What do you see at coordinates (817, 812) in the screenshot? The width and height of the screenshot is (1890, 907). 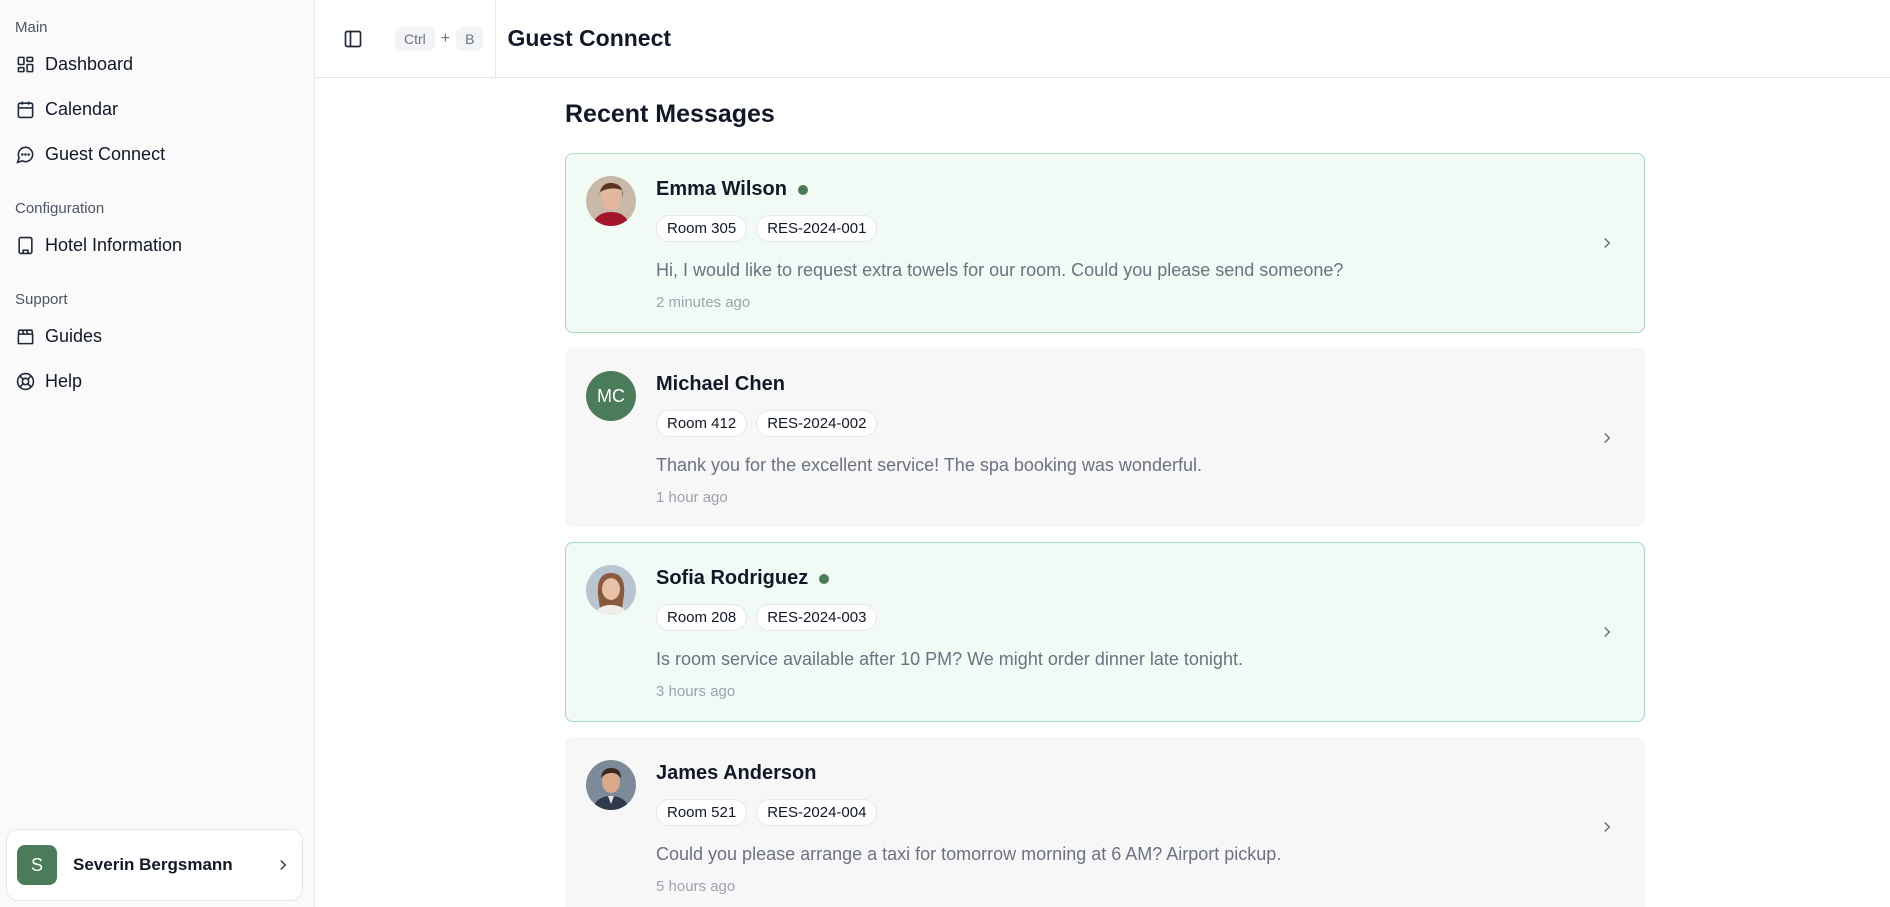 I see `reservation-badge: RES-2024-004` at bounding box center [817, 812].